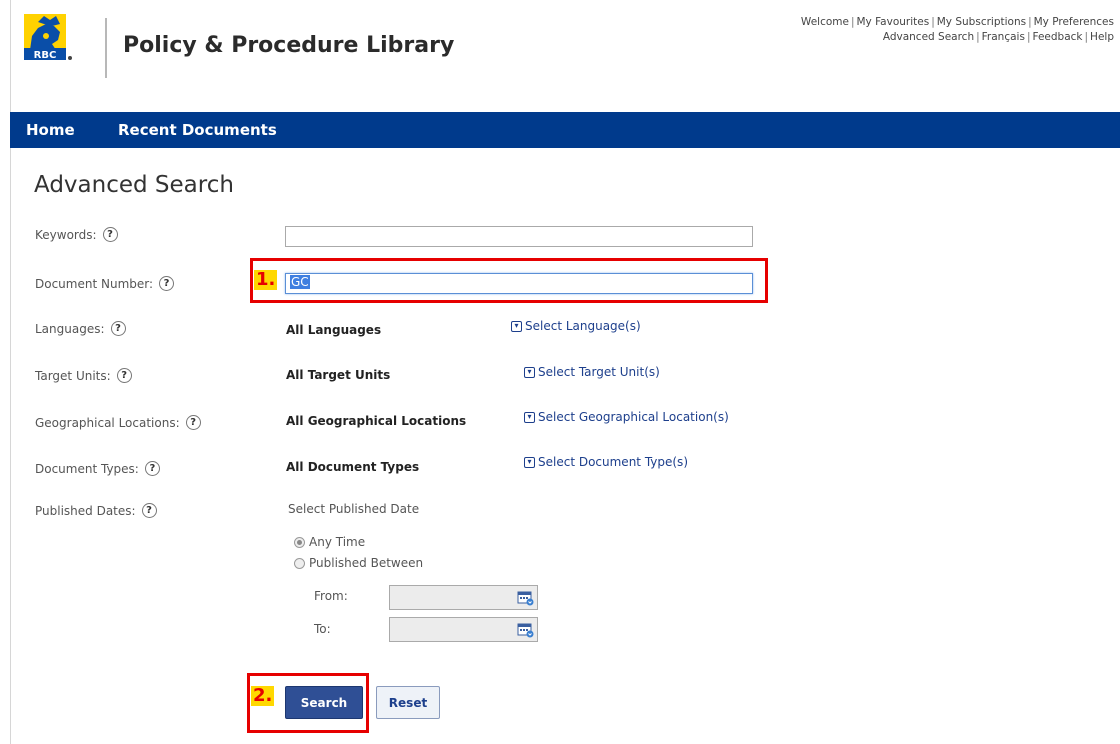 This screenshot has height=744, width=1120. What do you see at coordinates (334, 330) in the screenshot?
I see `languages-value: All Languages` at bounding box center [334, 330].